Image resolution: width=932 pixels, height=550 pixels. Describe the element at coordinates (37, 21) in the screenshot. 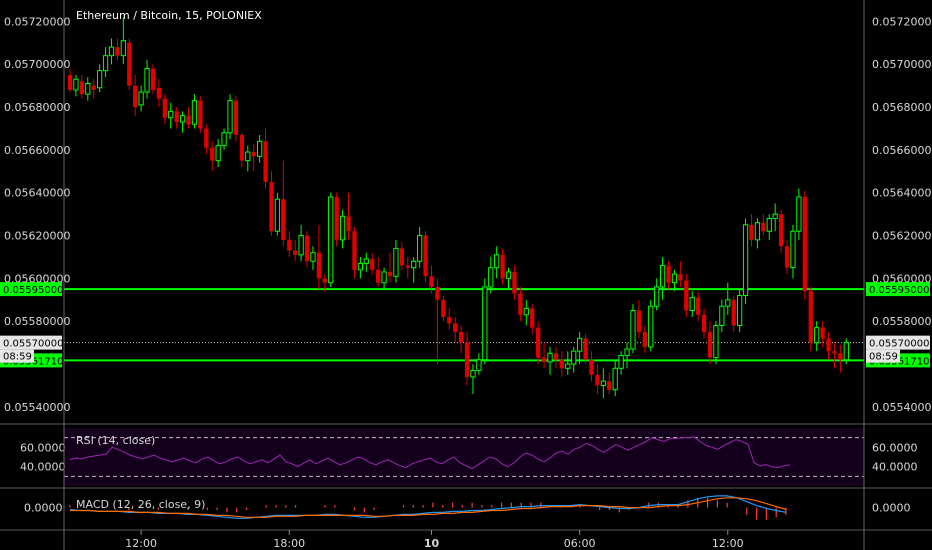

I see `price-tick-label-left: 0.05720000` at that location.